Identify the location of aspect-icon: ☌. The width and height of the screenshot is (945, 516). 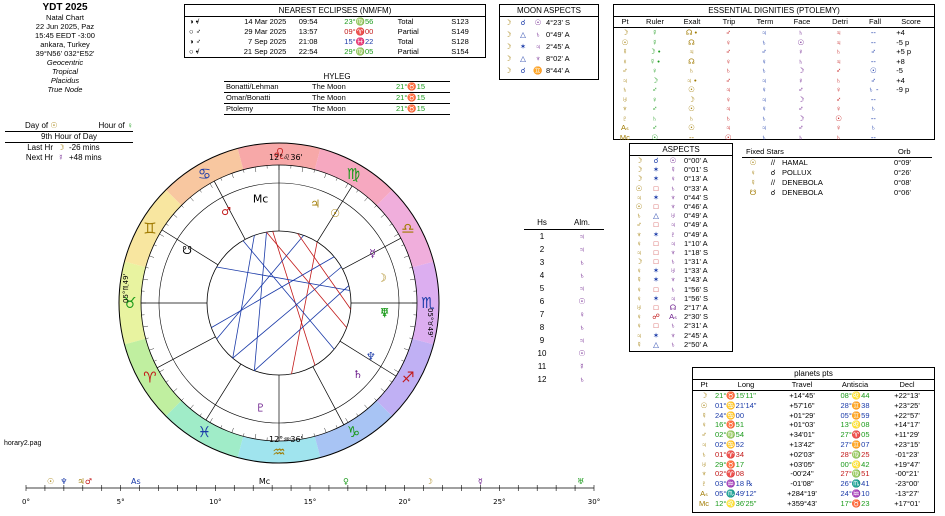
(773, 172).